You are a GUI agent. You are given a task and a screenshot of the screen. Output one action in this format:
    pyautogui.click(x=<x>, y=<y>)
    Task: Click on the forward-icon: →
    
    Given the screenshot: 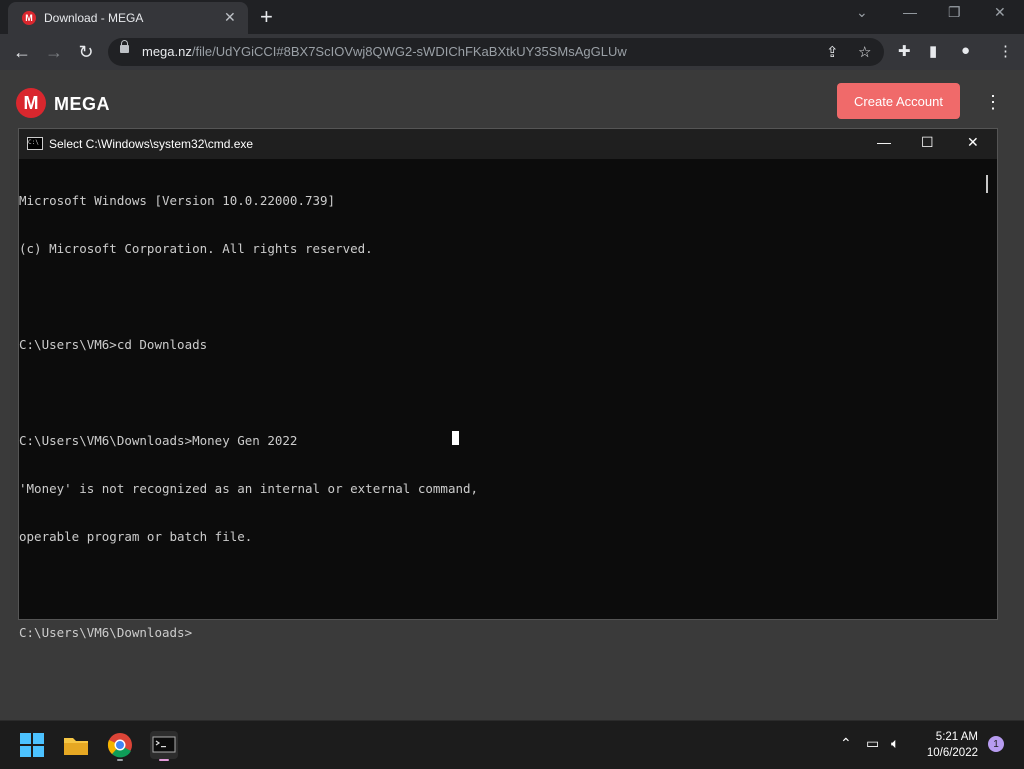 What is the action you would take?
    pyautogui.click(x=54, y=52)
    